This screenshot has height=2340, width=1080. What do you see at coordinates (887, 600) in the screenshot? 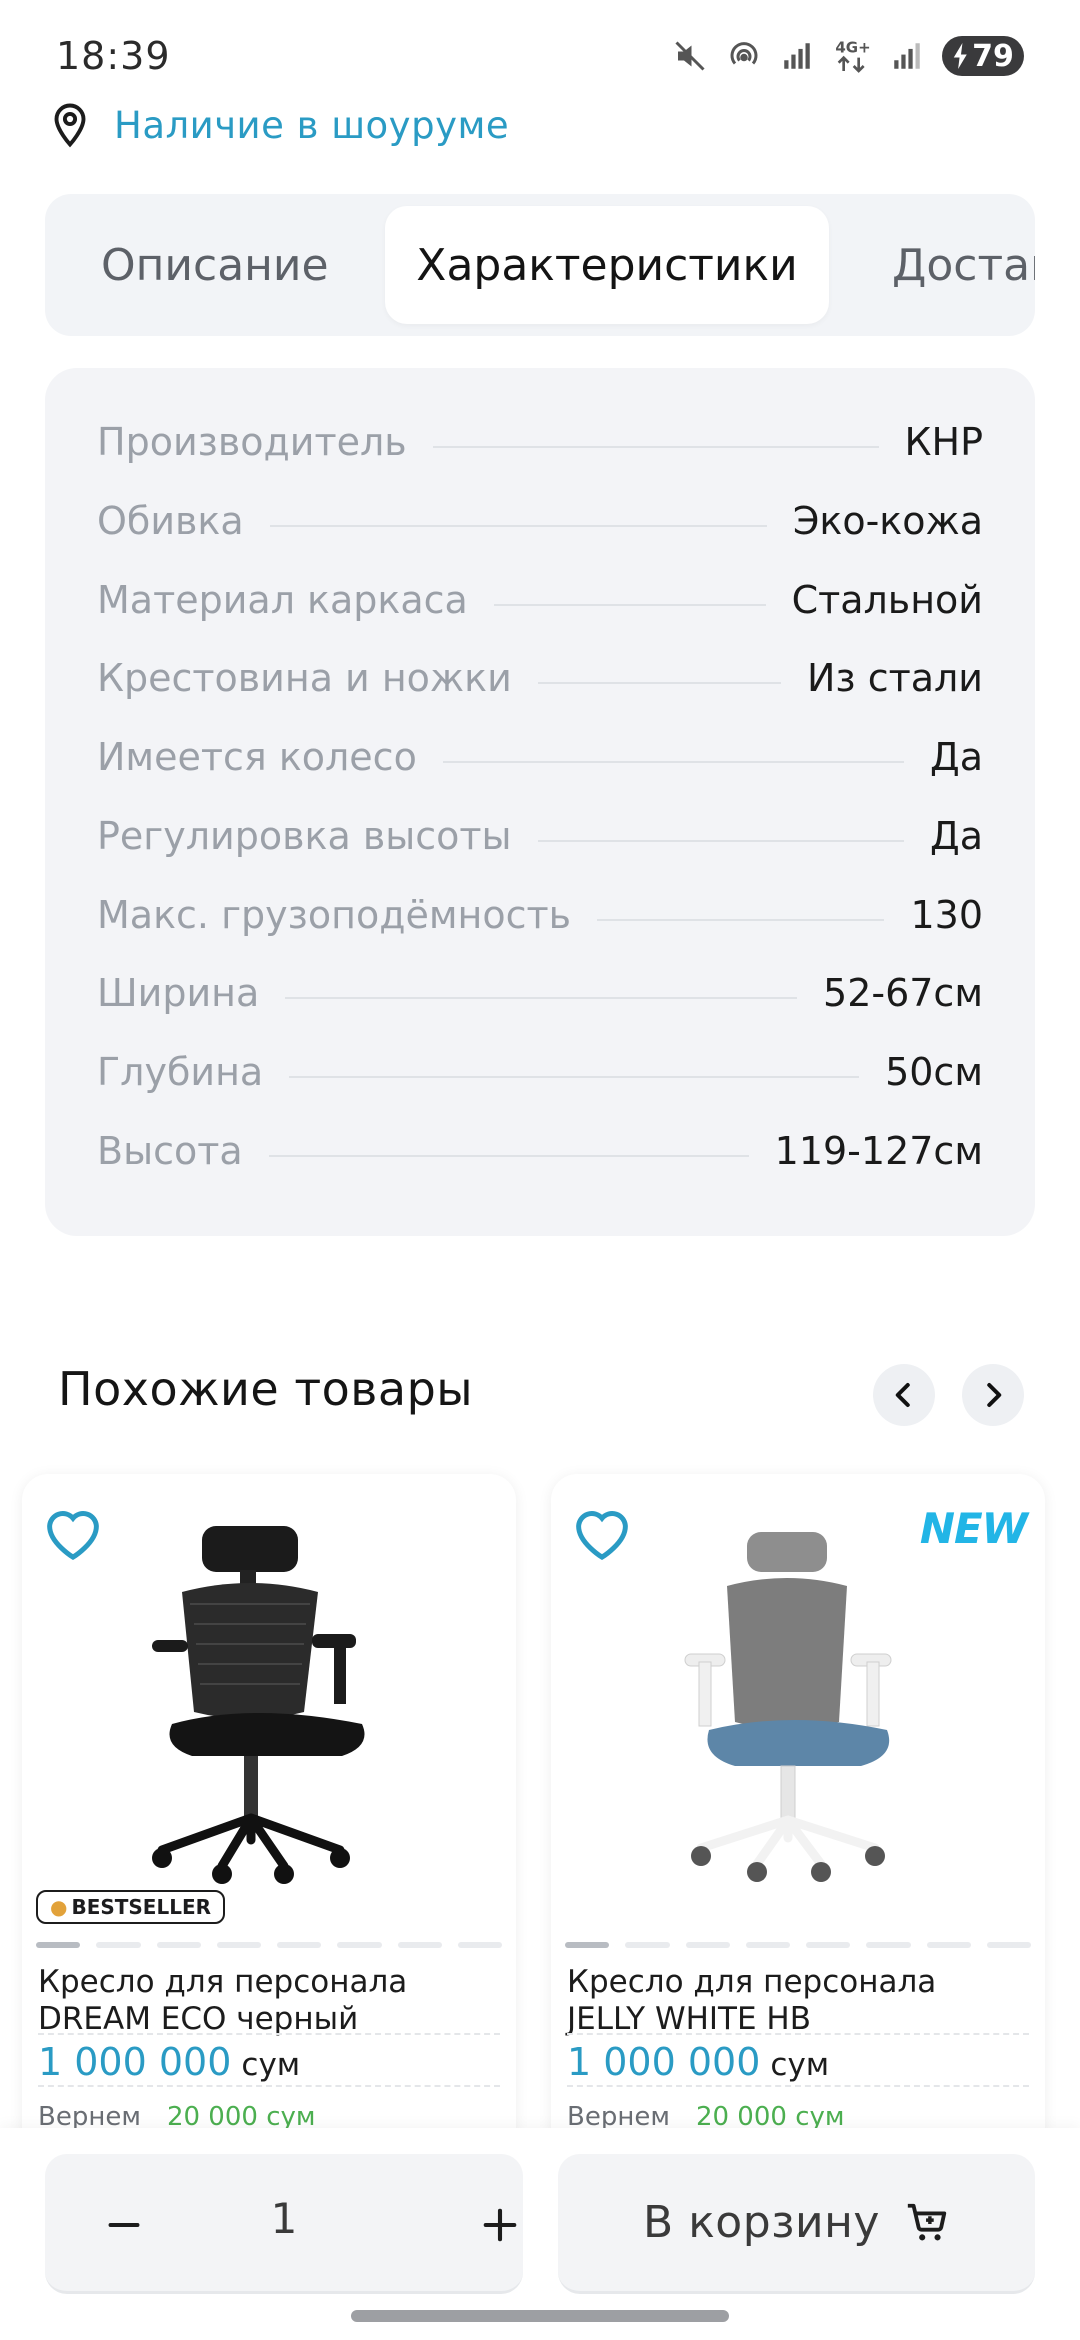
I see `spec-value: Стальной` at bounding box center [887, 600].